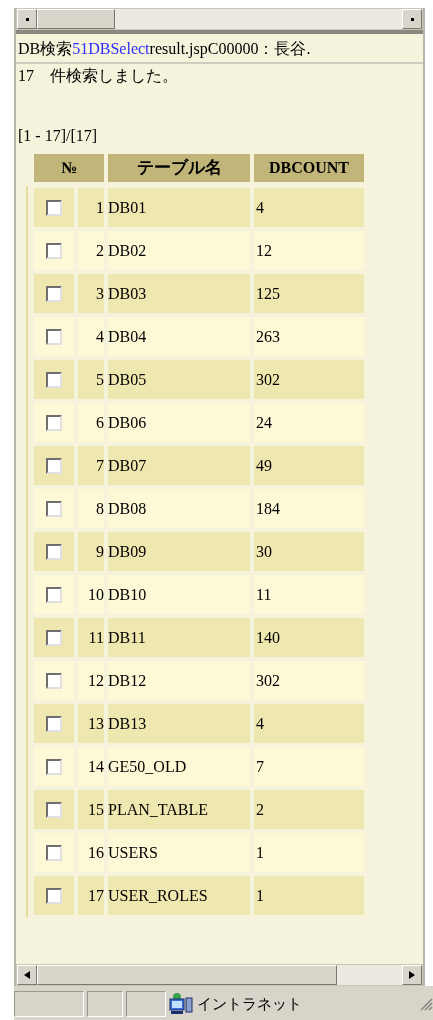 The height and width of the screenshot is (1020, 433). What do you see at coordinates (58, 136) in the screenshot?
I see `range-label: [1 - 17]/[17]` at bounding box center [58, 136].